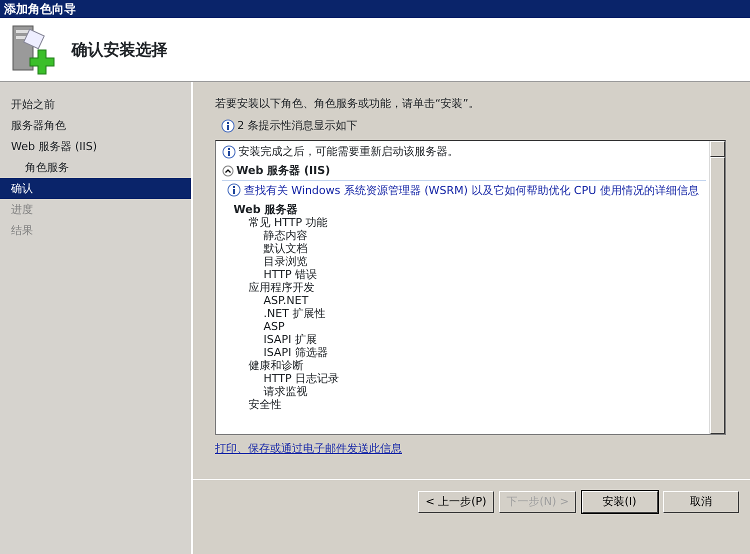 The height and width of the screenshot is (554, 750). Describe the element at coordinates (348, 152) in the screenshot. I see `info-message: 安装完成之后，可能需要重新启动该服务器。` at that location.